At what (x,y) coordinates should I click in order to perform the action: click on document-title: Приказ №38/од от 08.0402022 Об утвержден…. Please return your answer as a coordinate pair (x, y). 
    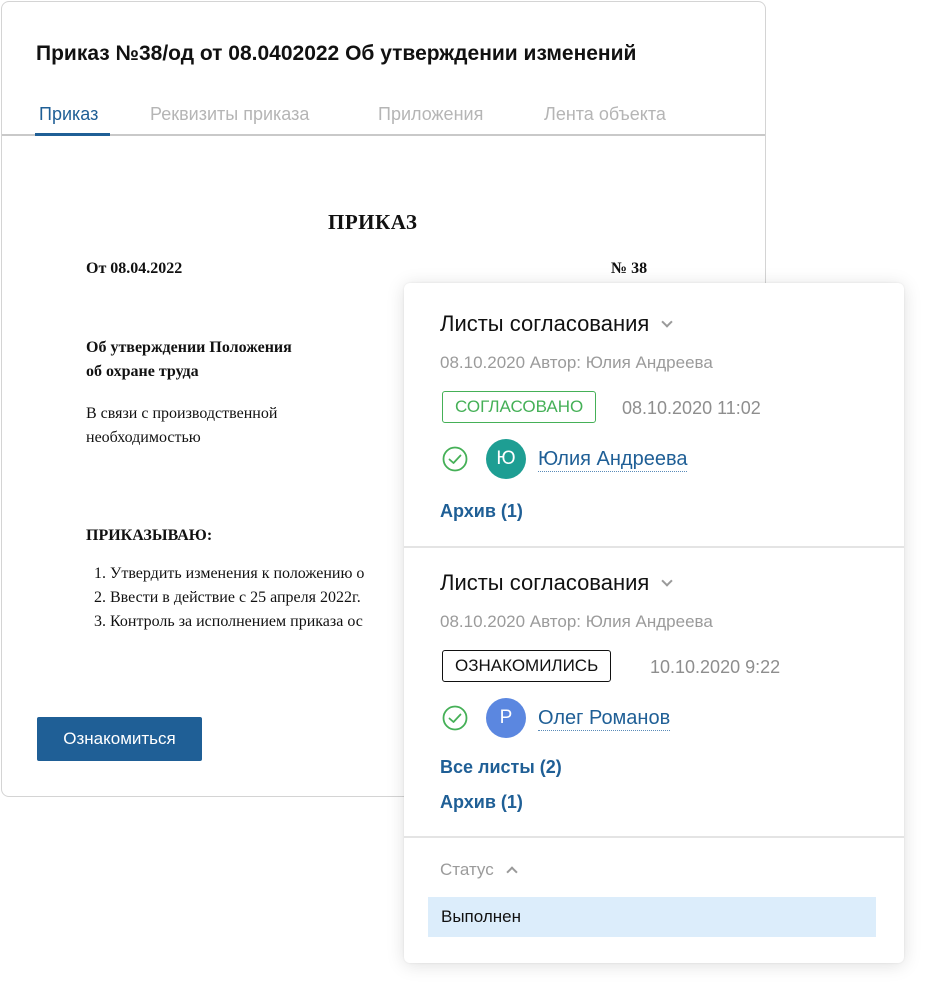
    Looking at the image, I should click on (336, 53).